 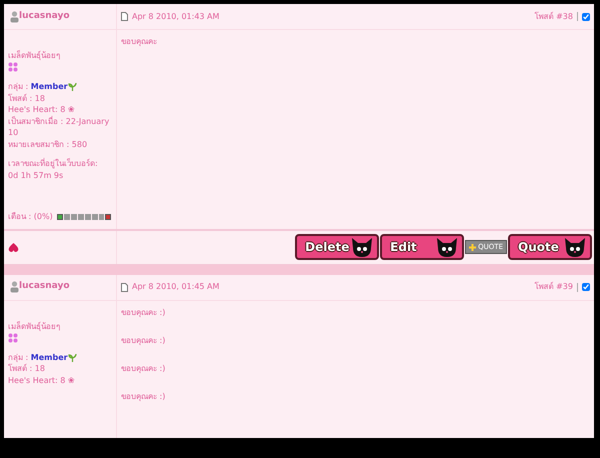 I want to click on action-button: Quote, so click(x=550, y=247).